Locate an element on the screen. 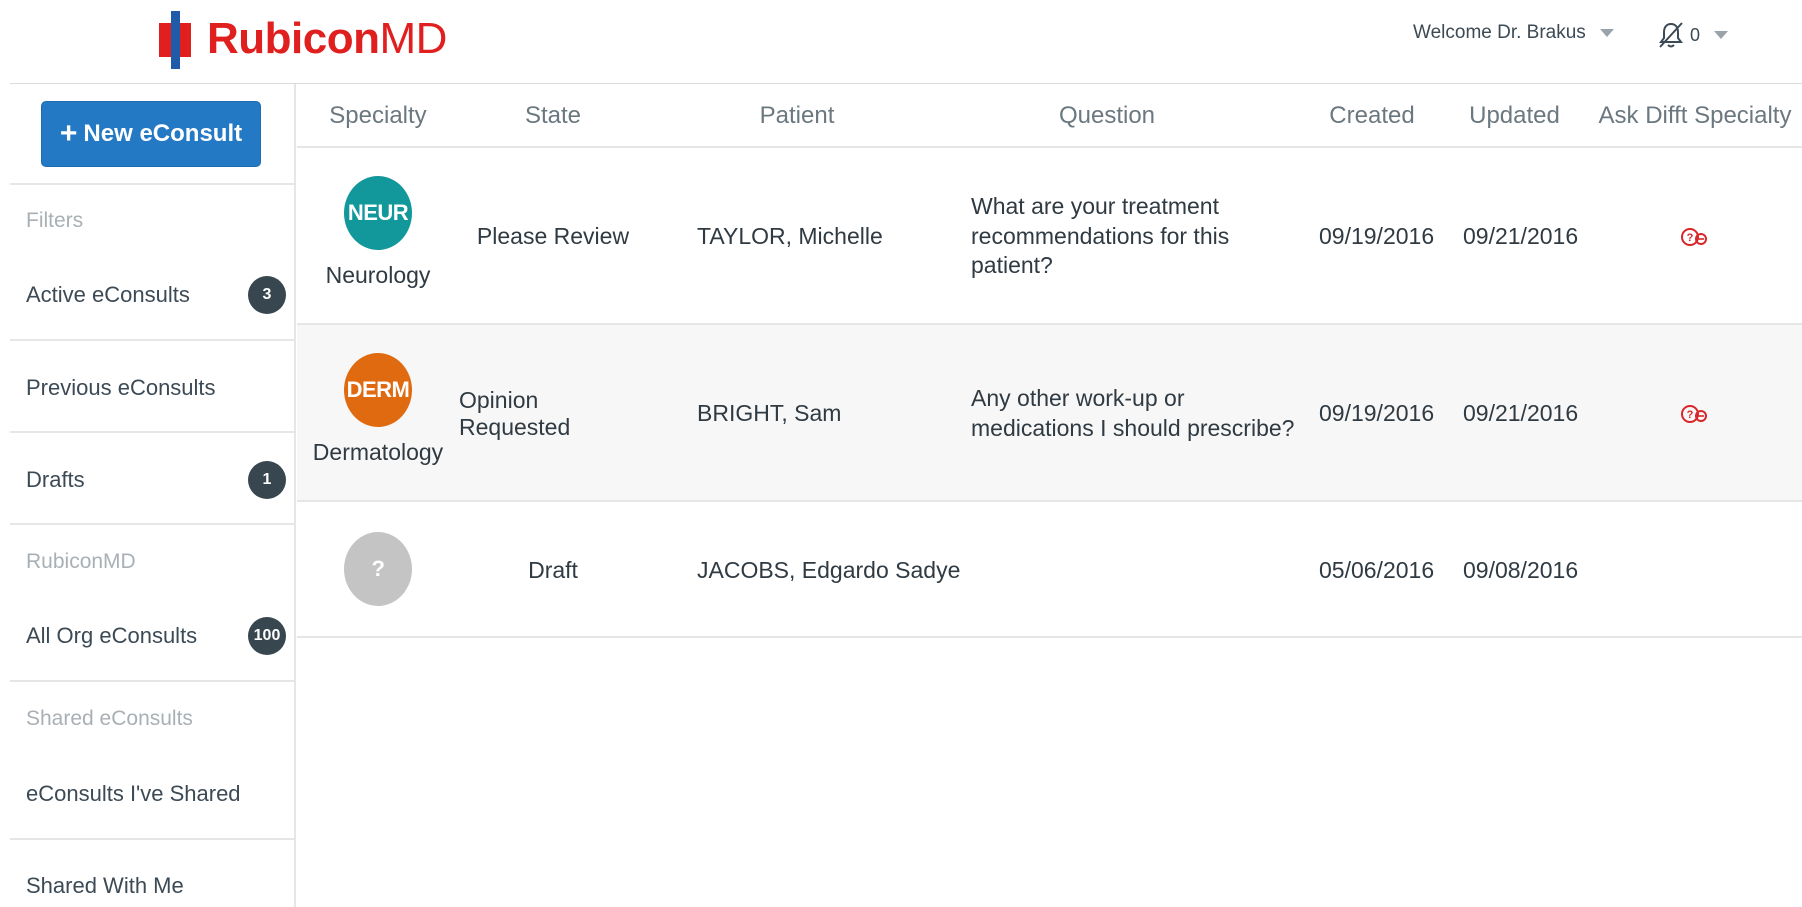  sidebar-item-drafts: Drafts 1 is located at coordinates (156, 480).